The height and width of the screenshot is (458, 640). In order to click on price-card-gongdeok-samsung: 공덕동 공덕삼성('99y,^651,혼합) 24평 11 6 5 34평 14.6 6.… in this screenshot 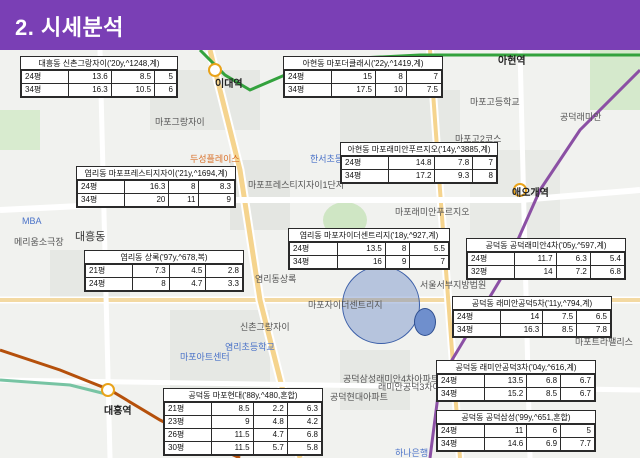, I will do `click(516, 431)`.